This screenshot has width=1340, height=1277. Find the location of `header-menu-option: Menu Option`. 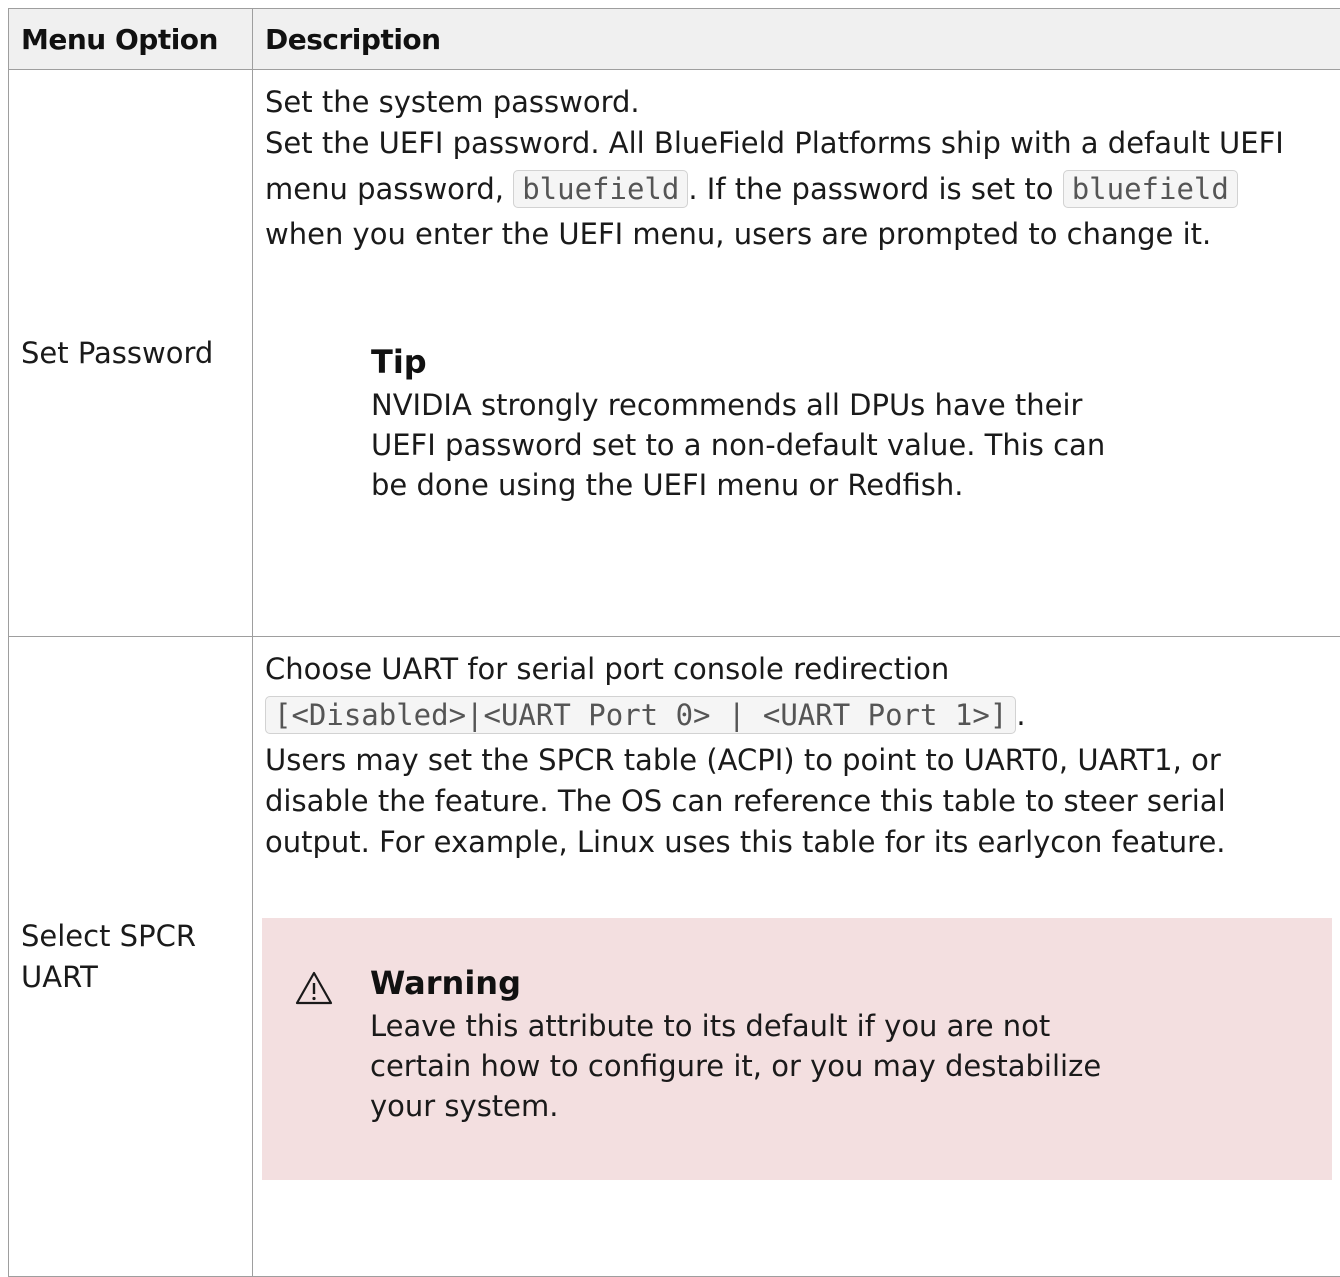

header-menu-option: Menu Option is located at coordinates (131, 39).